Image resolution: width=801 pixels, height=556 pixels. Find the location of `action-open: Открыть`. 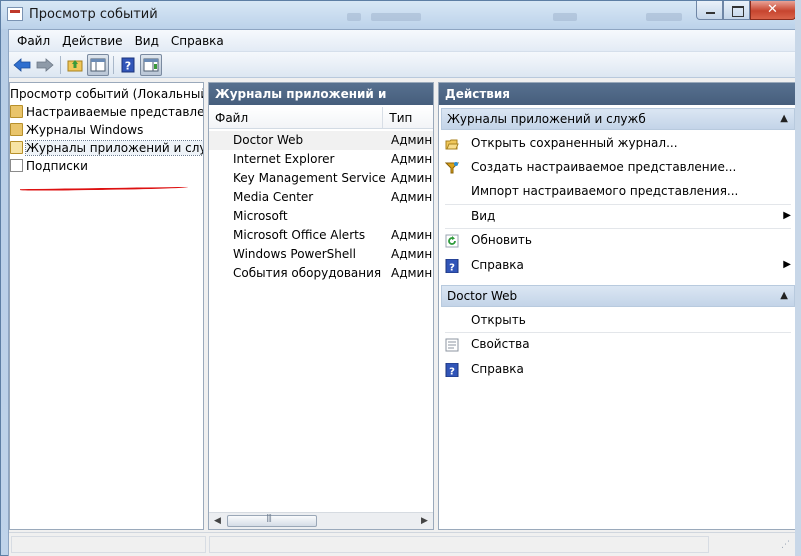

action-open: Открыть is located at coordinates (618, 320).